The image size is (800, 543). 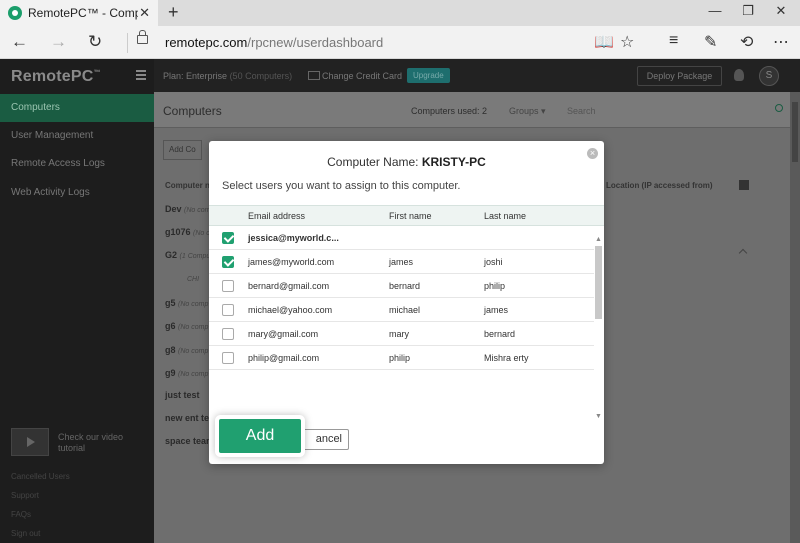 I want to click on chevron-up-icon, so click(x=743, y=253).